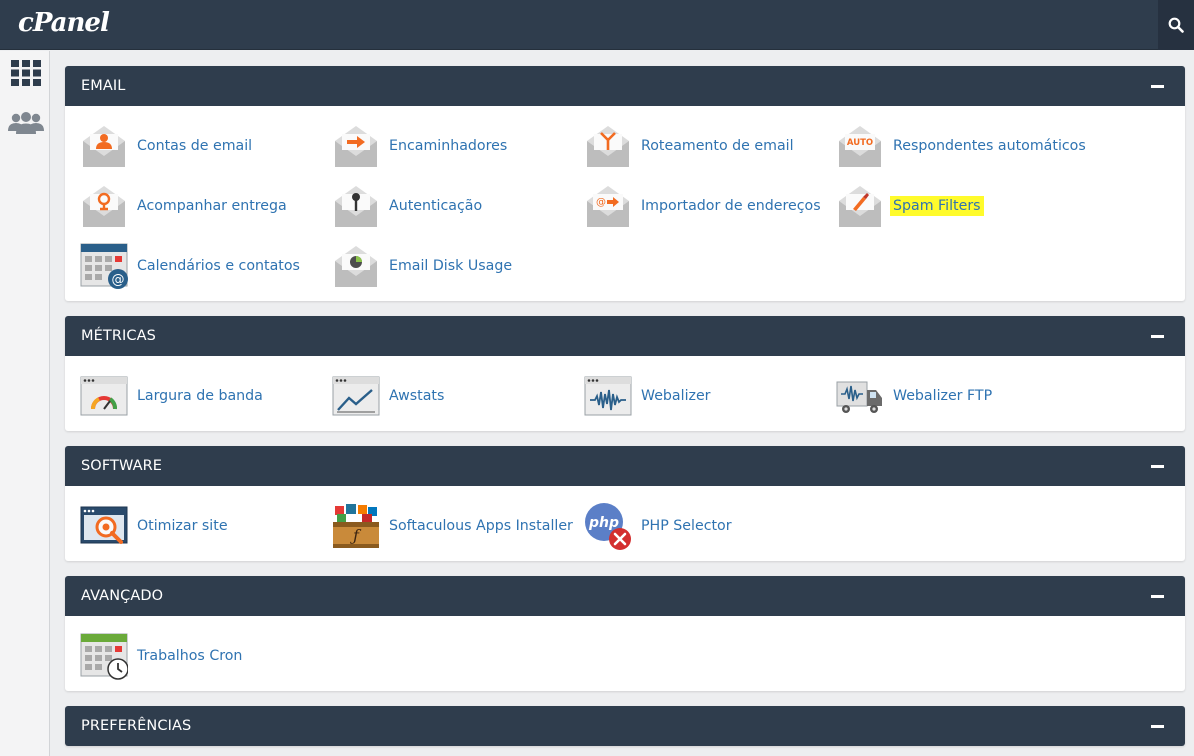 This screenshot has height=756, width=1194. What do you see at coordinates (860, 143) in the screenshot?
I see `svg-text: AUTO` at bounding box center [860, 143].